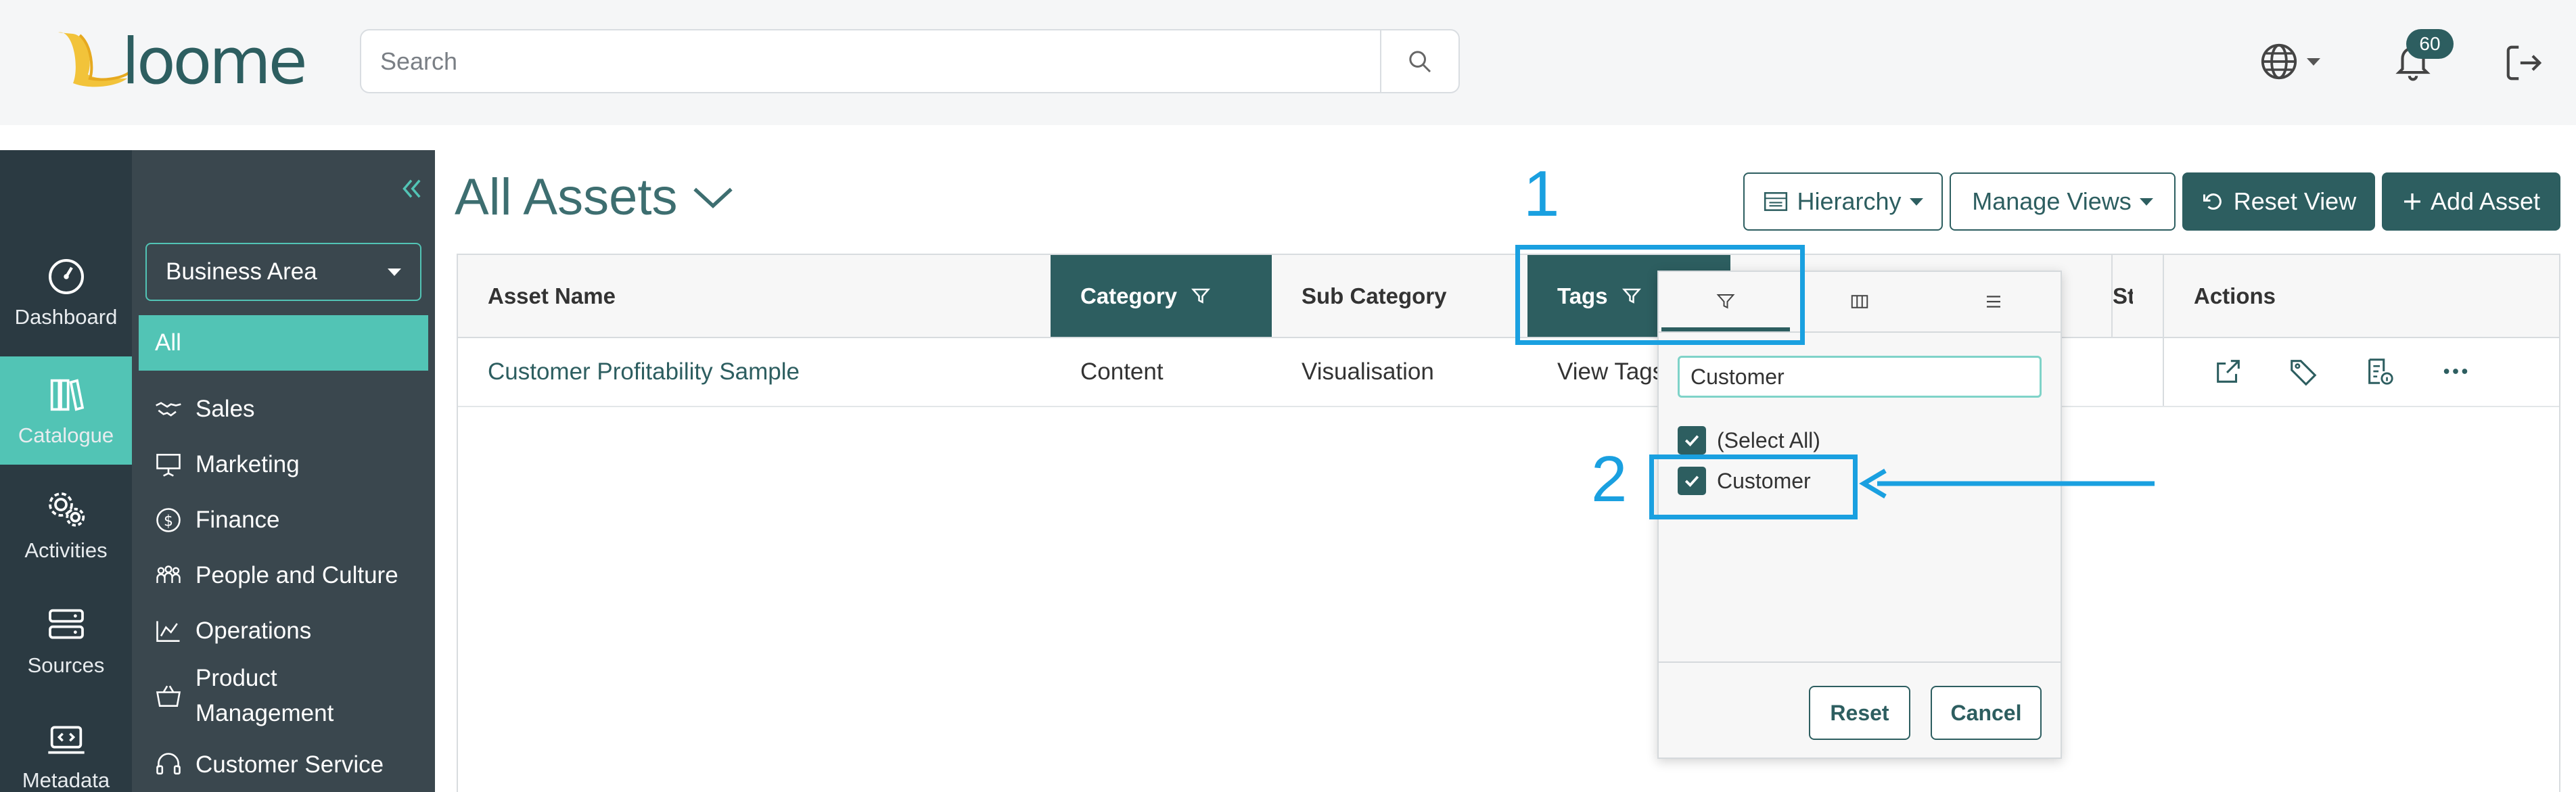  What do you see at coordinates (644, 372) in the screenshot?
I see `asset-name-link: Customer Profitability Sample` at bounding box center [644, 372].